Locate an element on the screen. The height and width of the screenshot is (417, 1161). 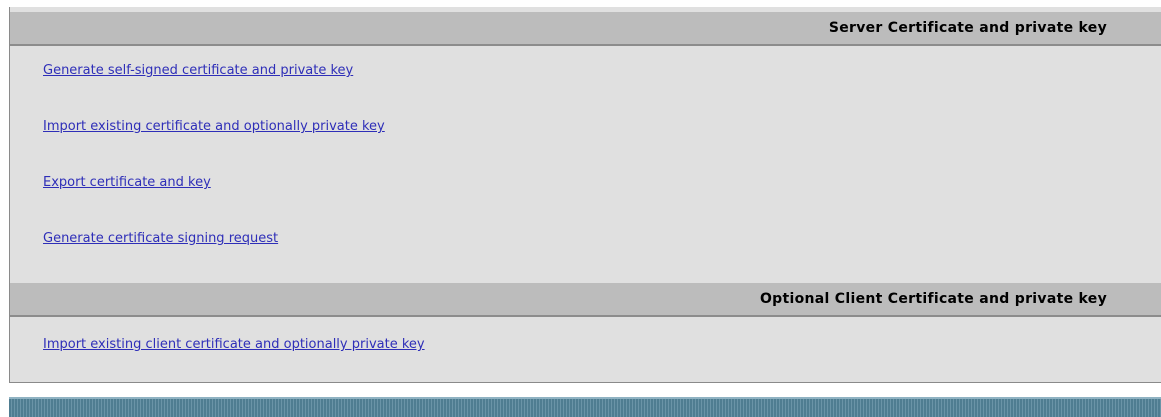
section-header-server-certificate: Server Certificate and private key is located at coordinates (585, 29).